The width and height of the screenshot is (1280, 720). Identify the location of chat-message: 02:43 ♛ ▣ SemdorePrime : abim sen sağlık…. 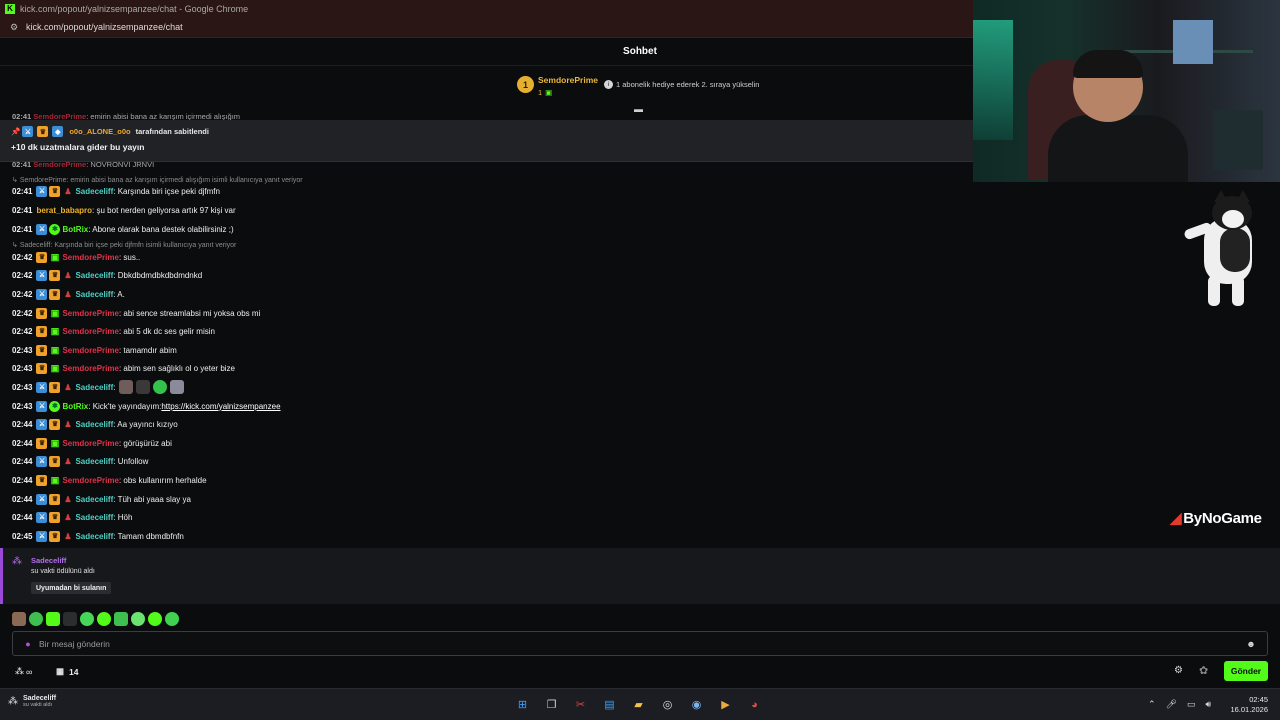
(123, 368).